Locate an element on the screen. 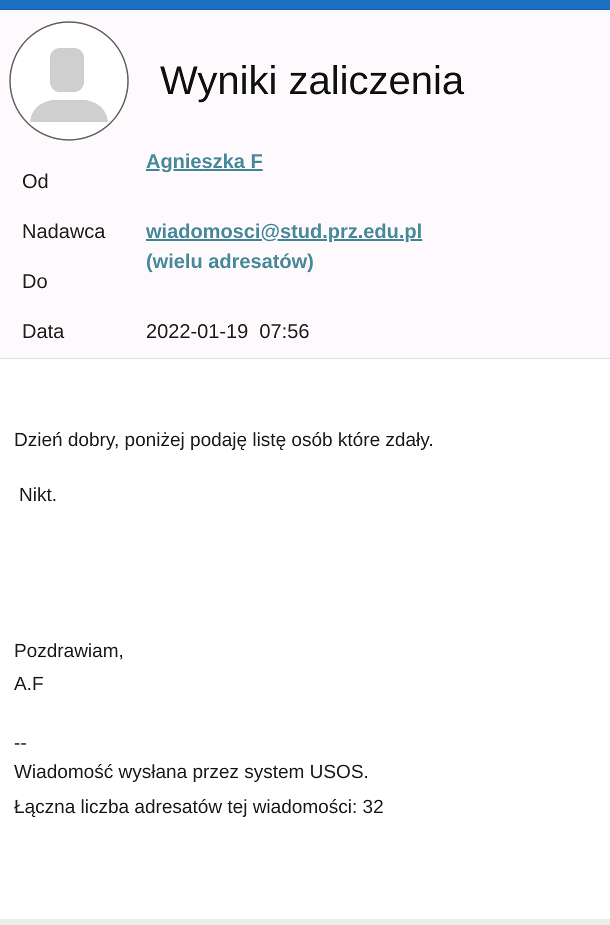 Image resolution: width=610 pixels, height=925 pixels. footer-line: Wiadomość wysłana przez system USOS. is located at coordinates (192, 773).